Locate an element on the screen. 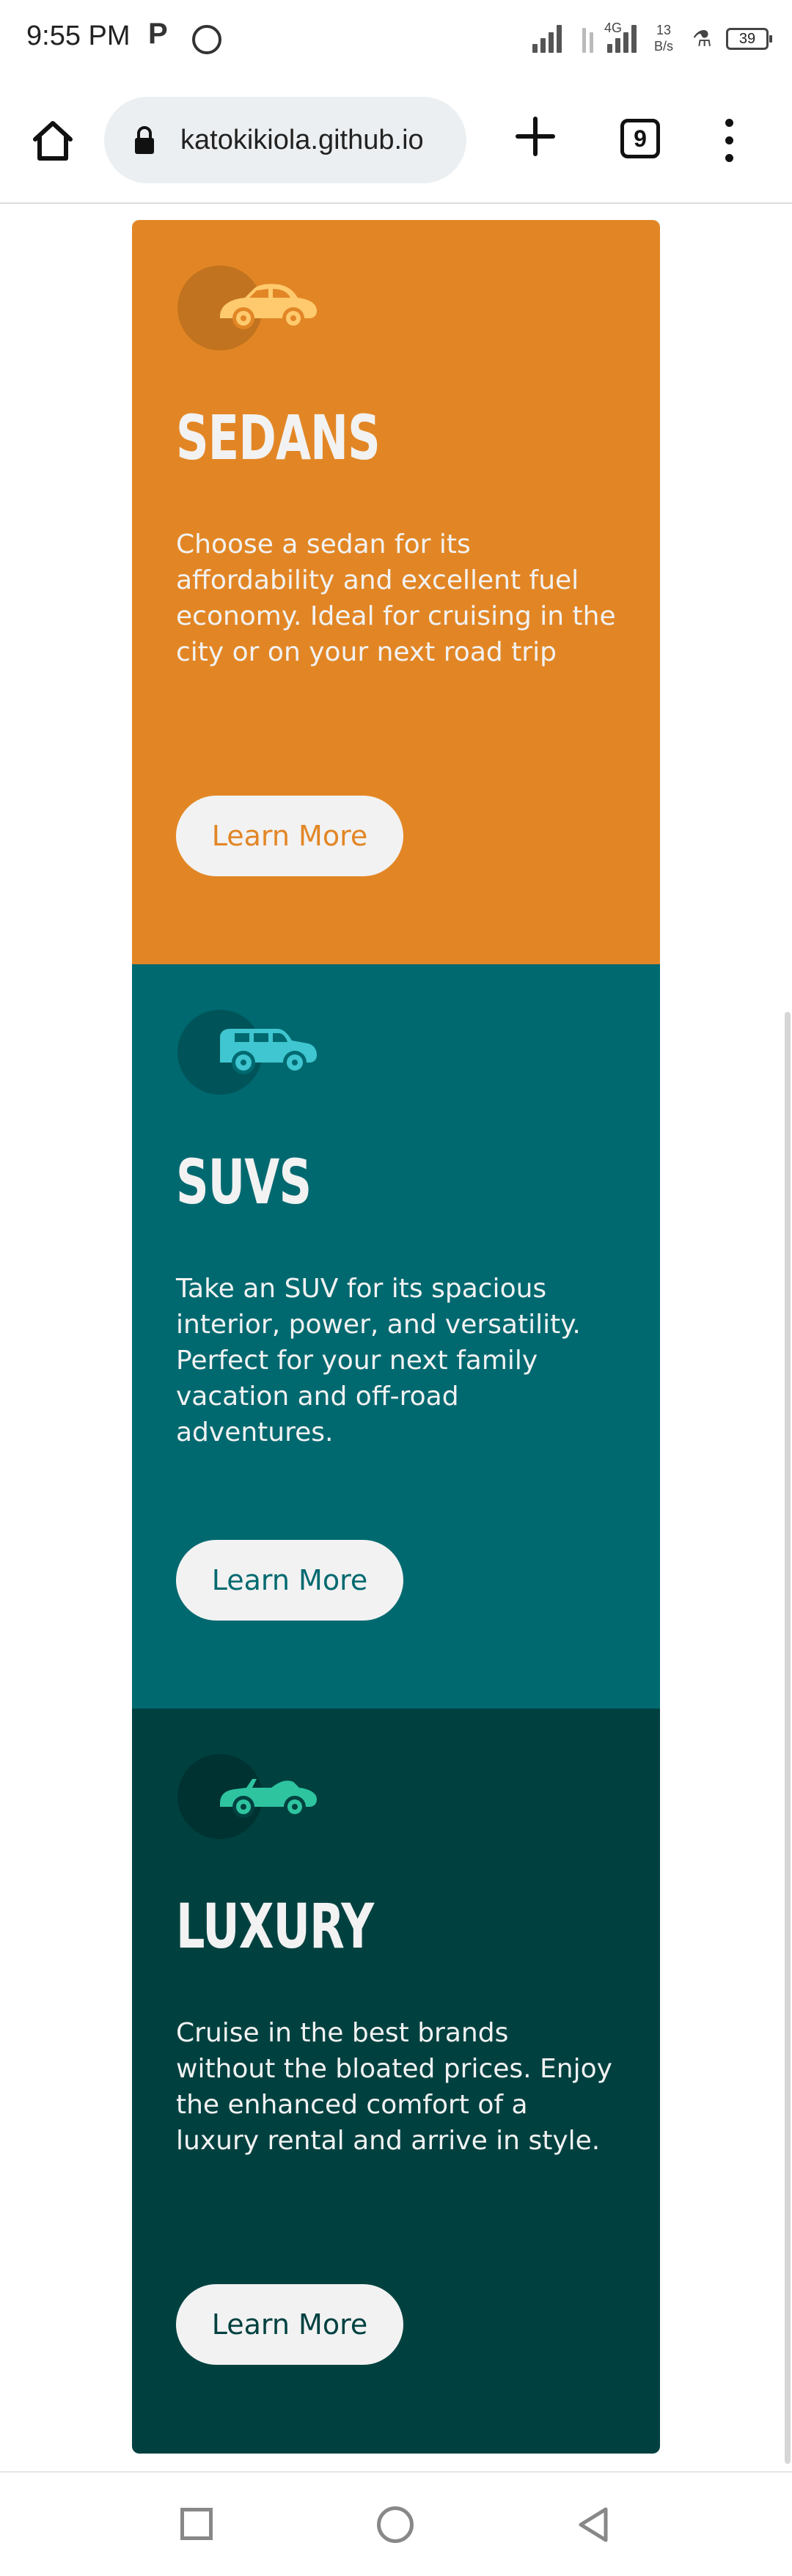  new-tab-icon is located at coordinates (535, 136).